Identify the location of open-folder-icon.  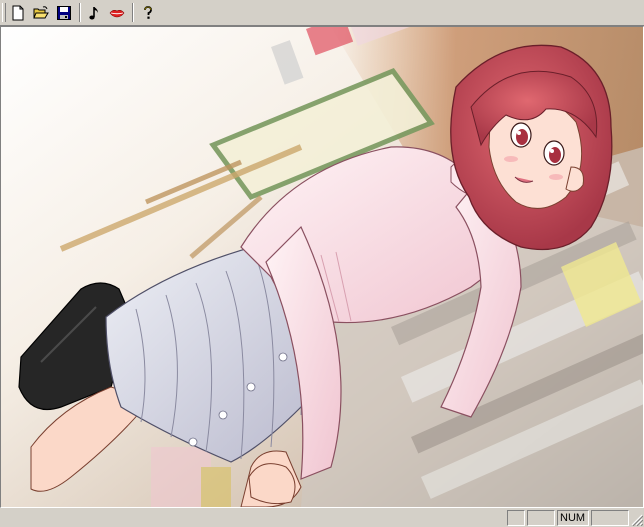
(41, 11).